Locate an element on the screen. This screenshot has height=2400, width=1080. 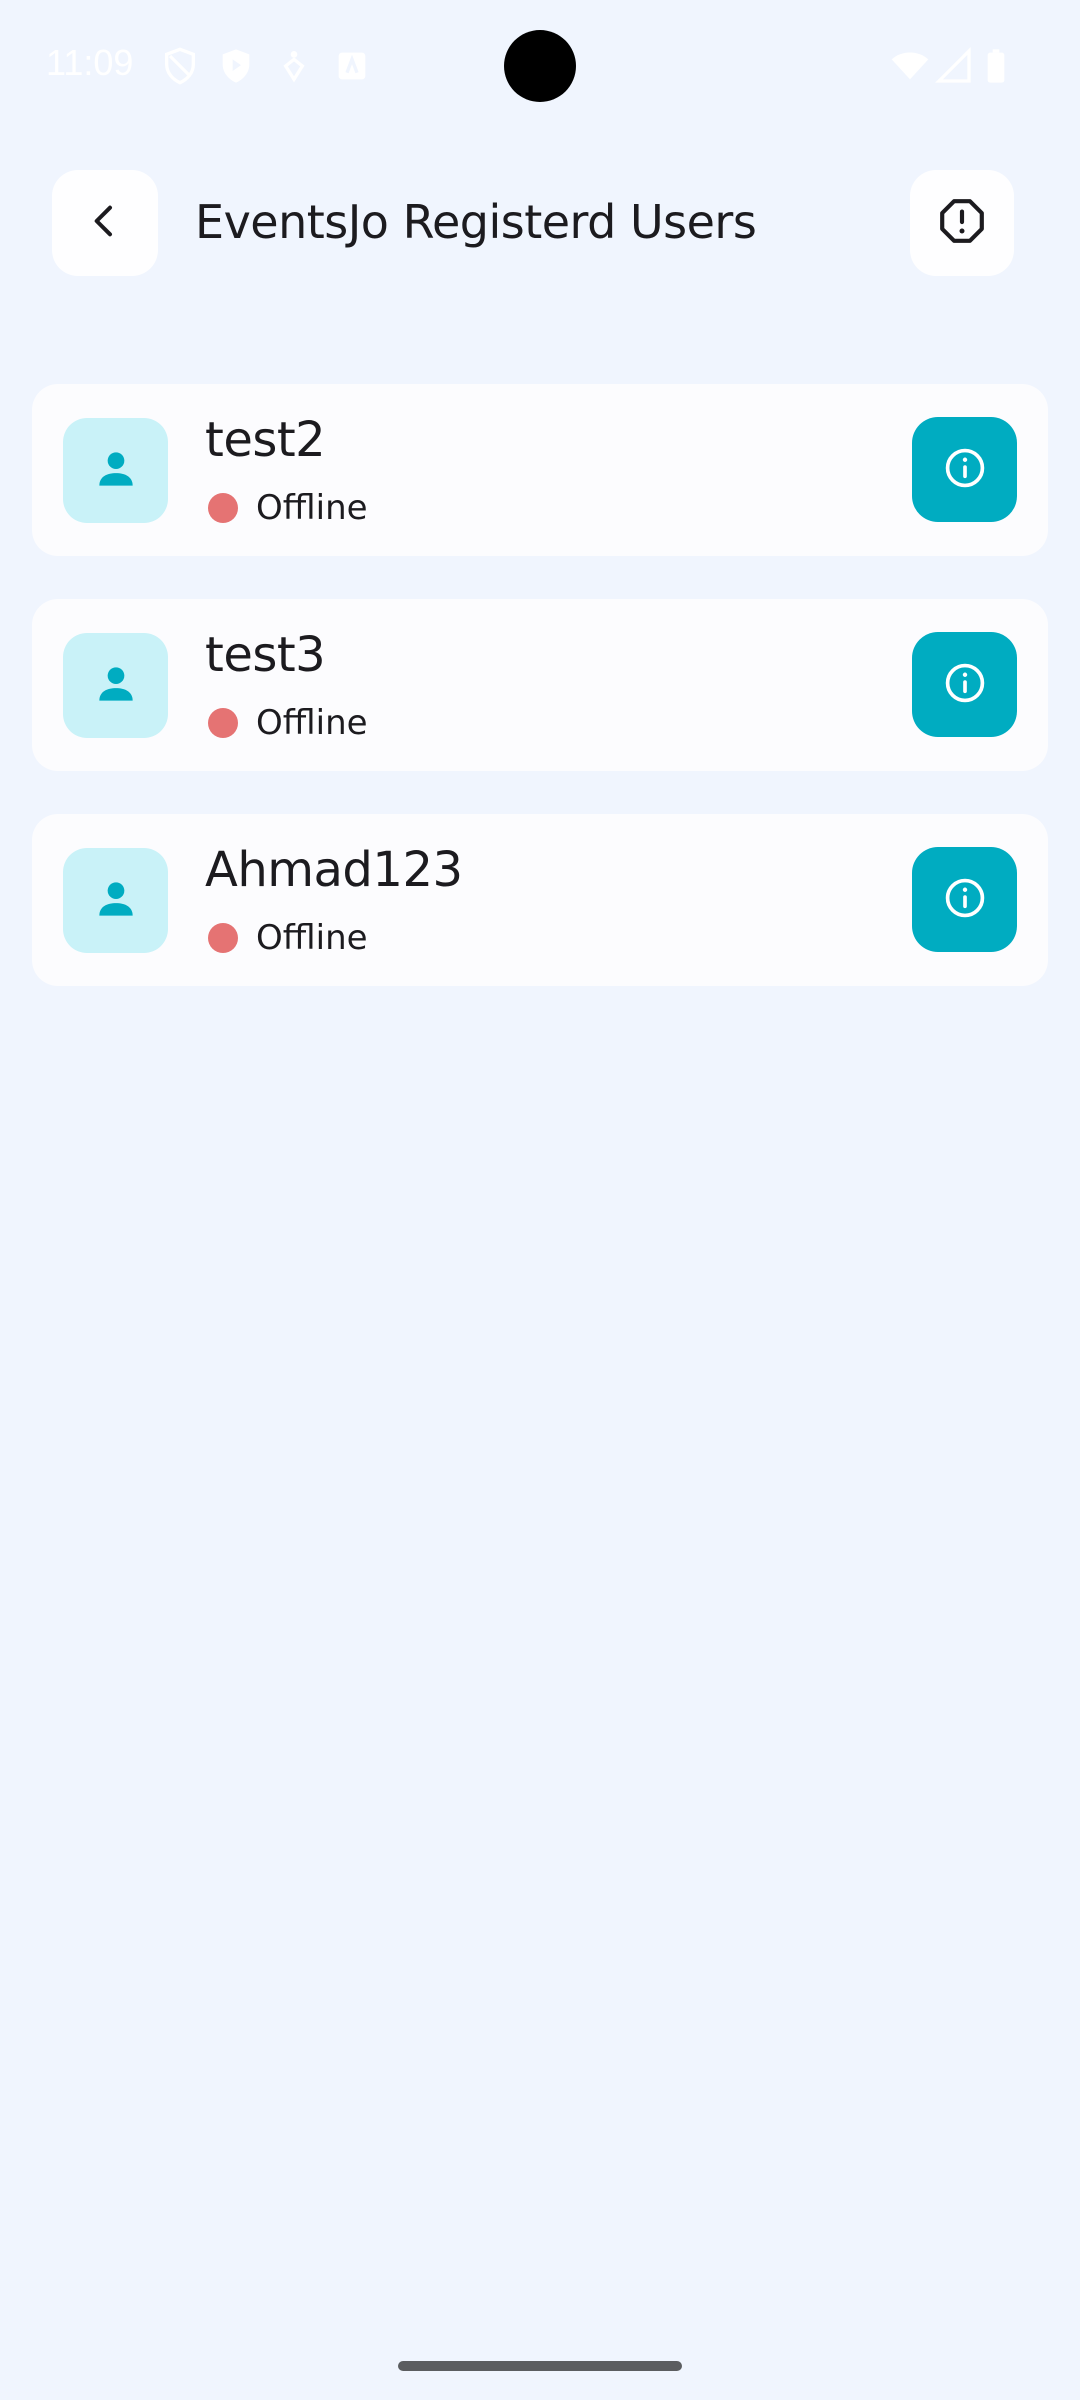
page-title: EventsJo Registerd Users is located at coordinates (476, 222).